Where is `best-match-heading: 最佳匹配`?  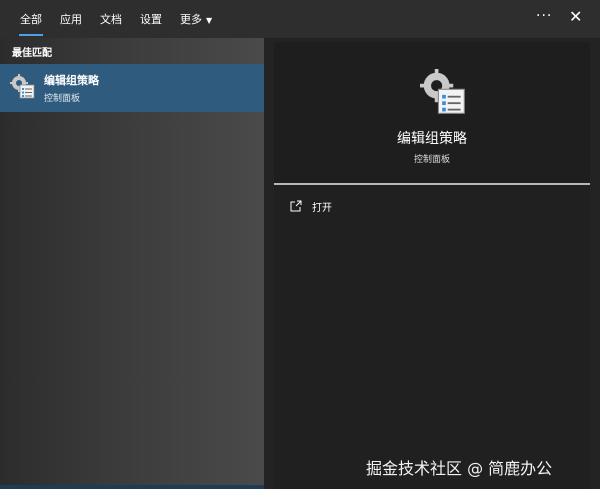 best-match-heading: 最佳匹配 is located at coordinates (32, 53).